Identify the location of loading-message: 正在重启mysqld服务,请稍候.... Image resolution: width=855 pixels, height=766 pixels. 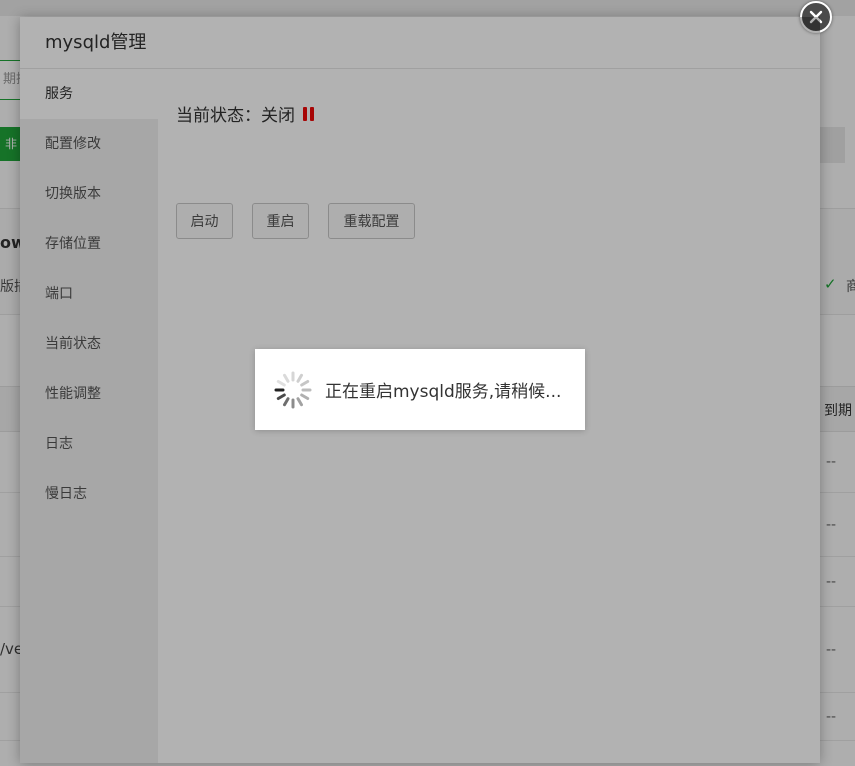
(443, 392).